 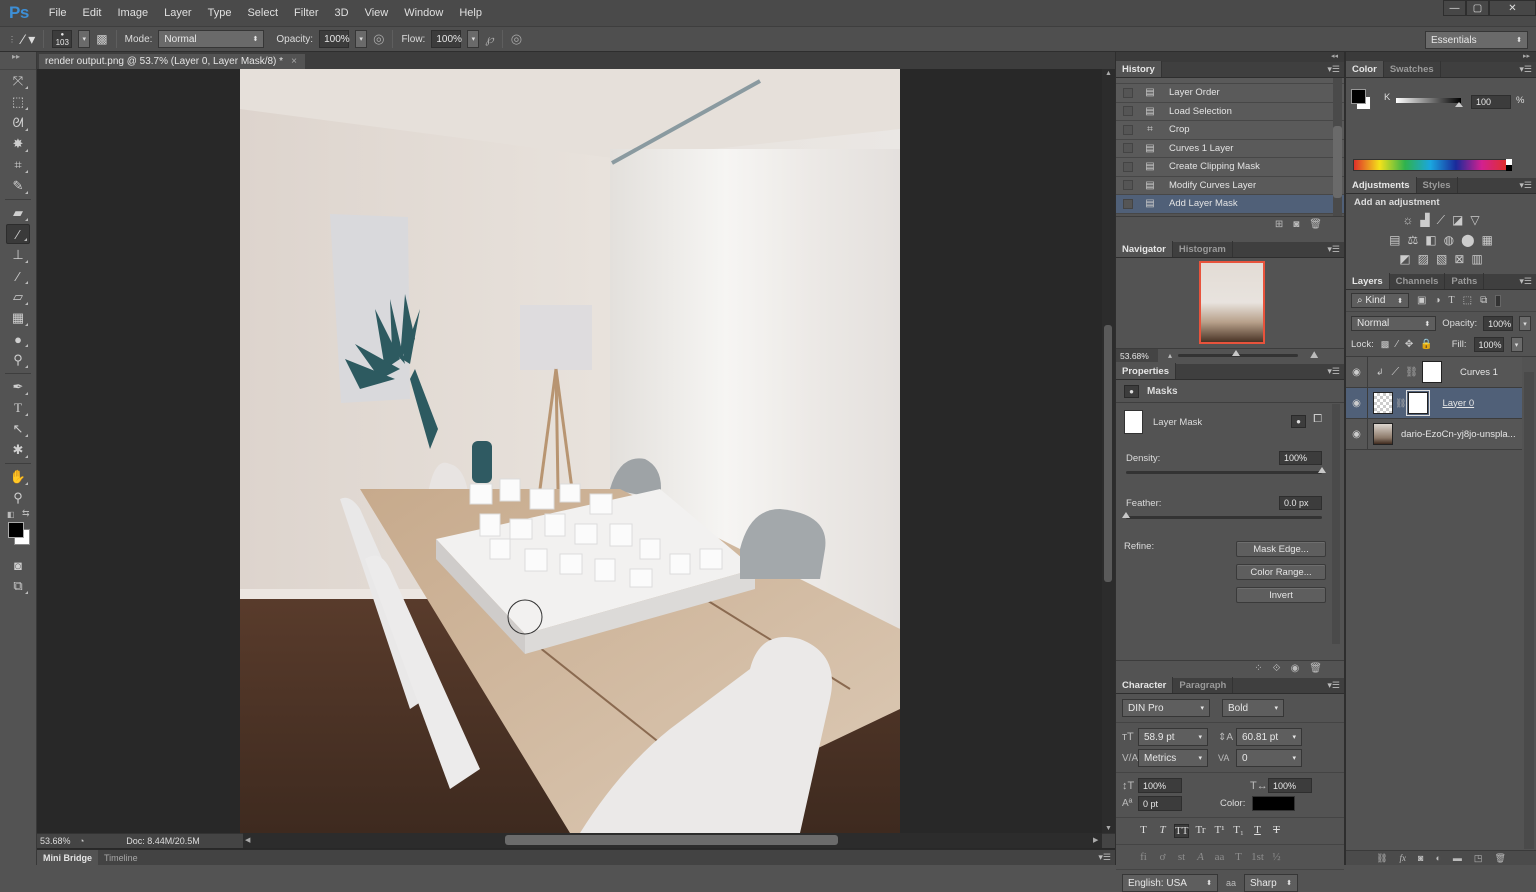 I want to click on layer-name: Layer 0, so click(x=1458, y=403).